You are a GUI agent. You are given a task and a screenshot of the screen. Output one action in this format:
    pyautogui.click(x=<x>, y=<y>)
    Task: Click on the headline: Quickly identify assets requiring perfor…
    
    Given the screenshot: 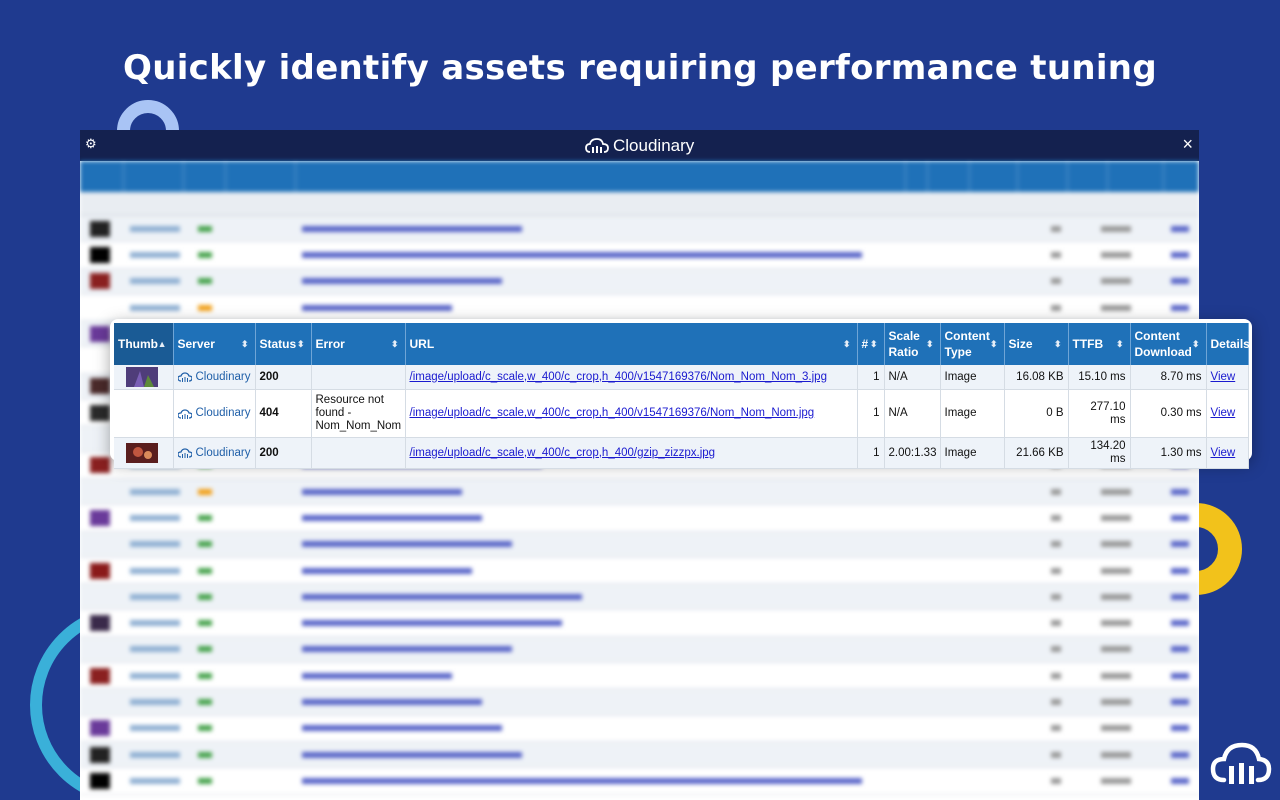 What is the action you would take?
    pyautogui.click(x=640, y=68)
    